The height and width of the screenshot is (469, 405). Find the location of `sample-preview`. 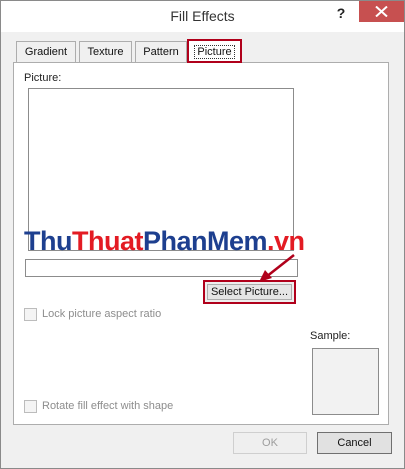

sample-preview is located at coordinates (345, 381).